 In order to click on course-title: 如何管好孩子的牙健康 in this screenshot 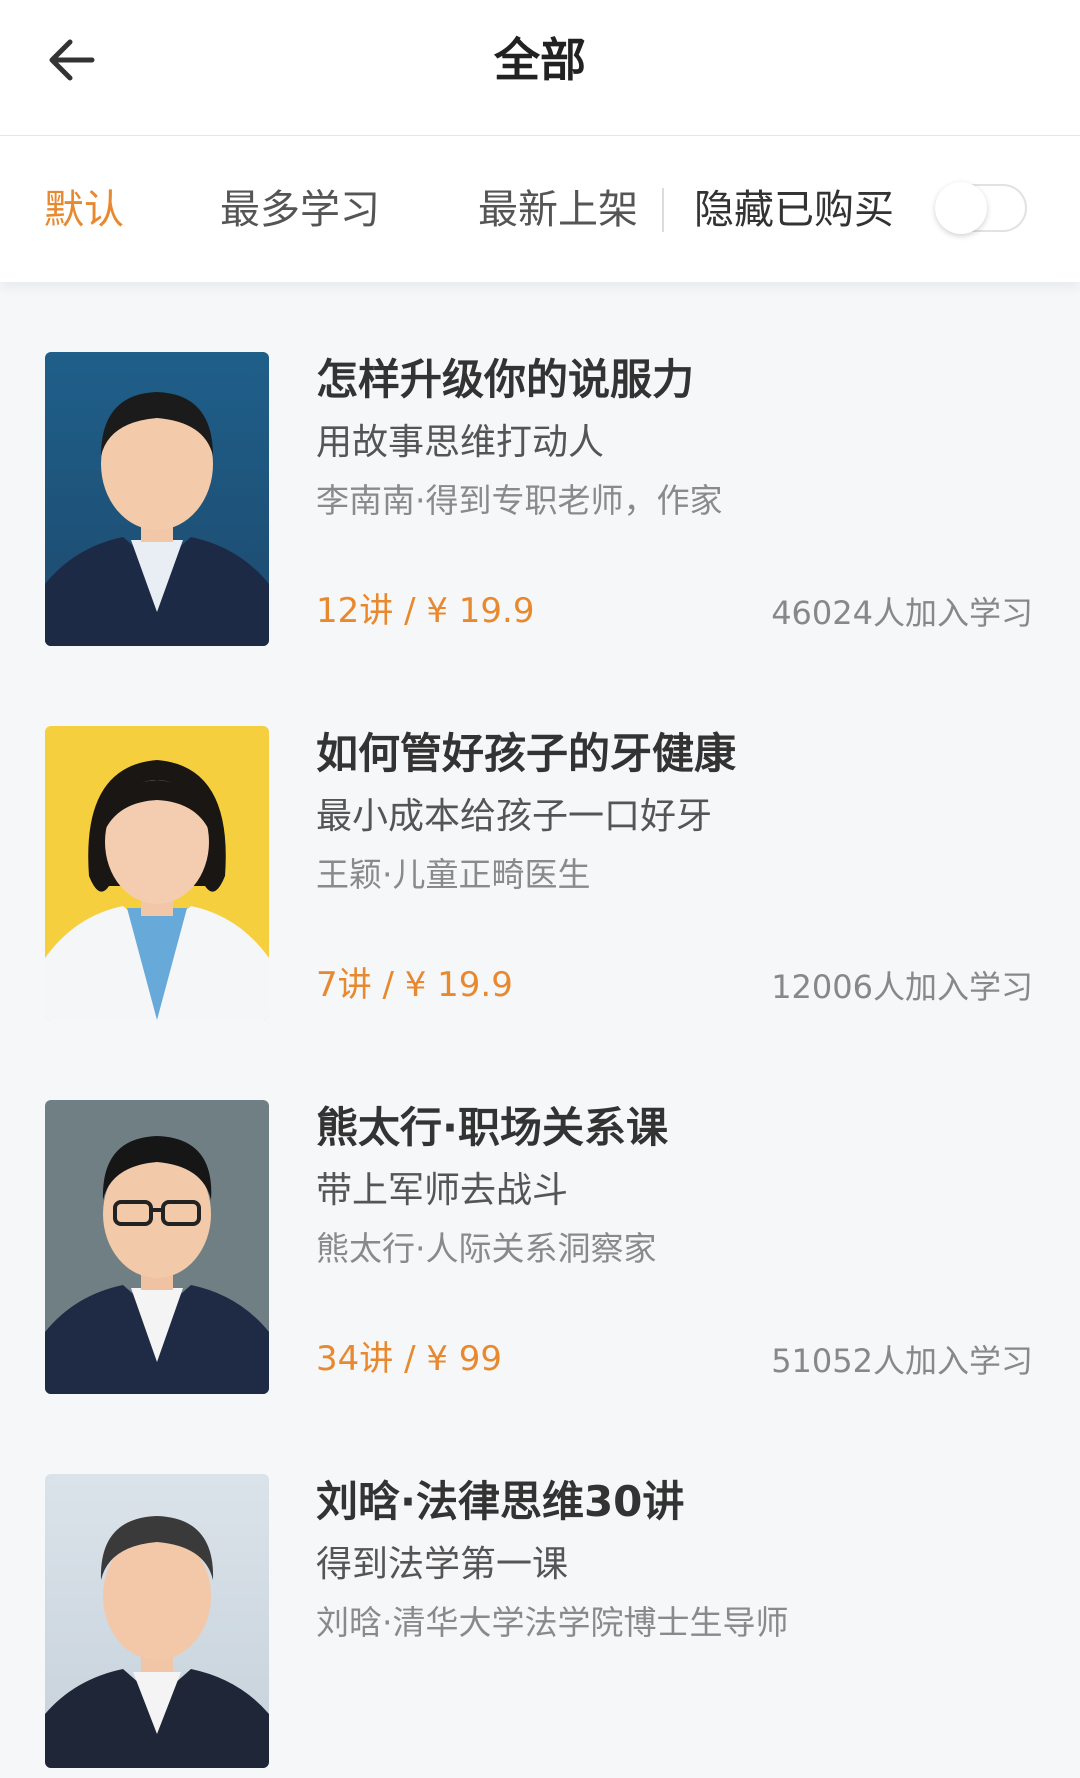, I will do `click(526, 753)`.